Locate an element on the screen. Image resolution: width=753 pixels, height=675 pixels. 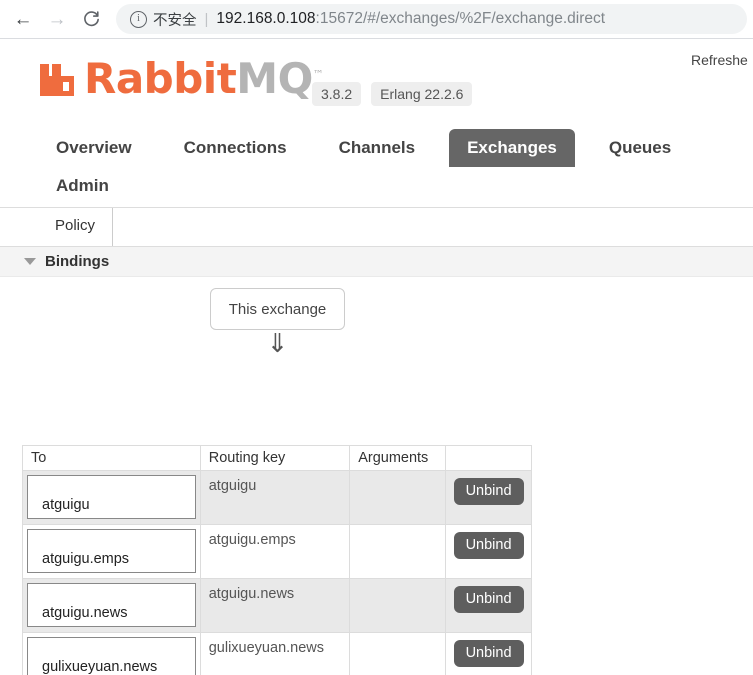
arrow-right-icon: → is located at coordinates (57, 19).